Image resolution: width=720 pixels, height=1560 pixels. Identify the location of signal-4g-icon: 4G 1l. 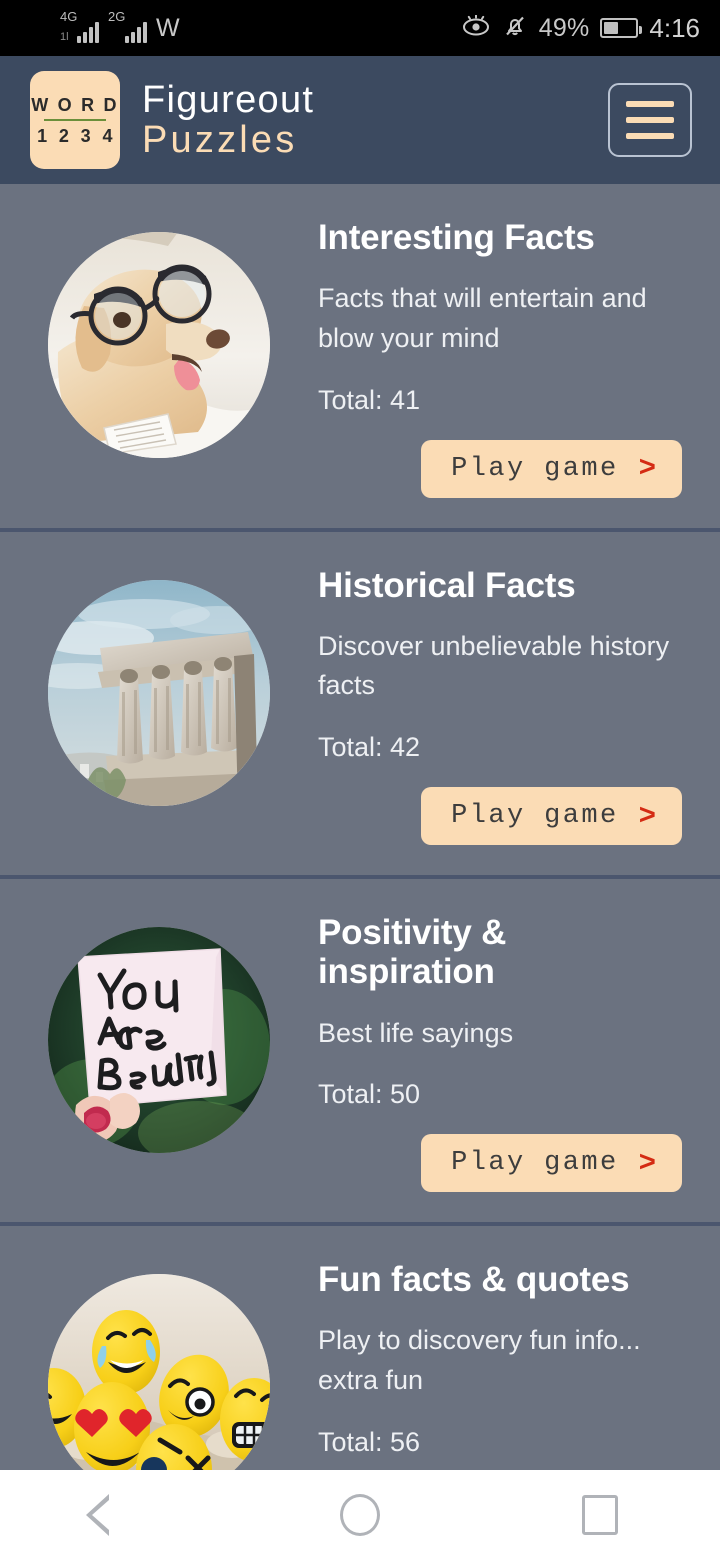
(79, 26).